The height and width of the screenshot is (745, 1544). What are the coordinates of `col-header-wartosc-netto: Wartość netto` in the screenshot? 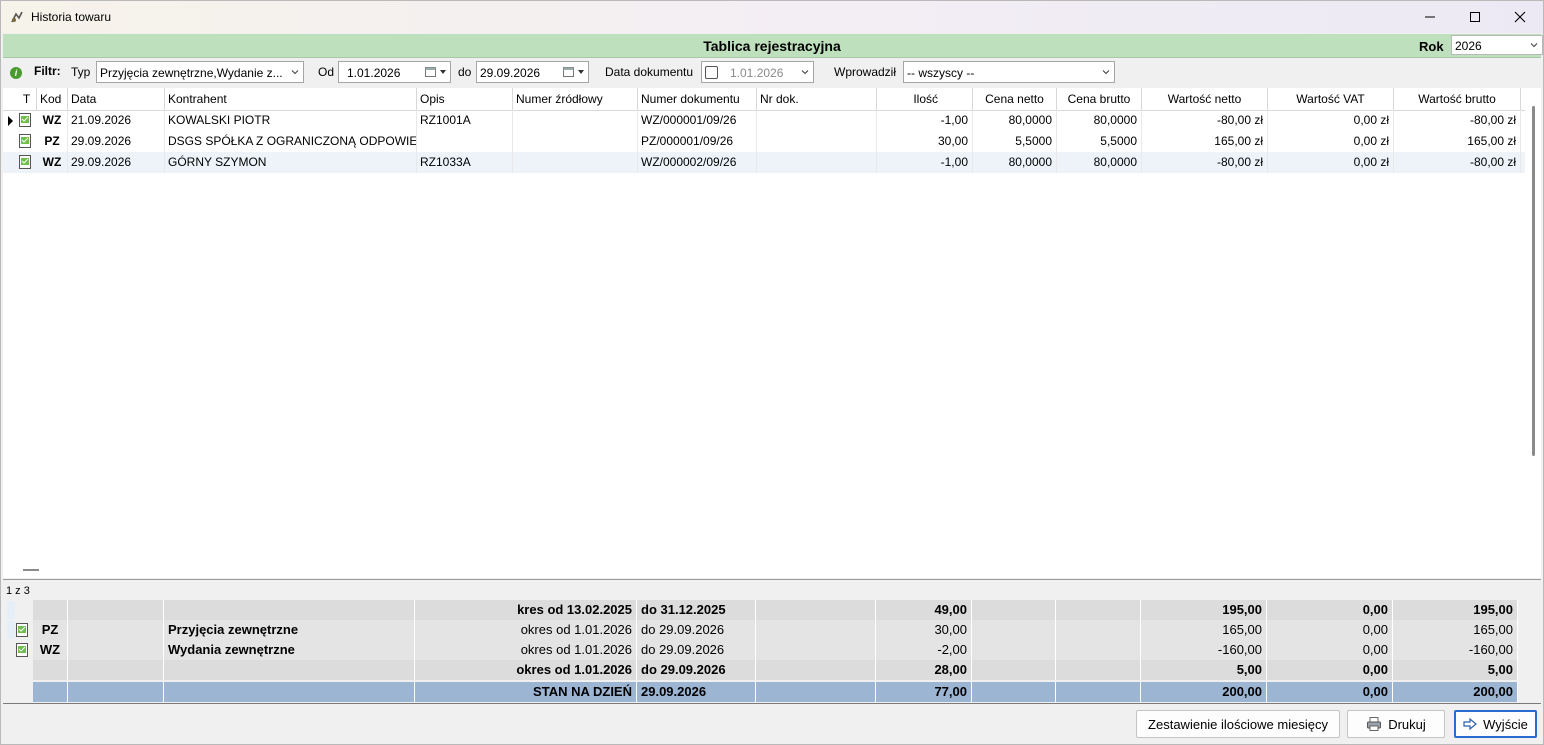 It's located at (1205, 99).